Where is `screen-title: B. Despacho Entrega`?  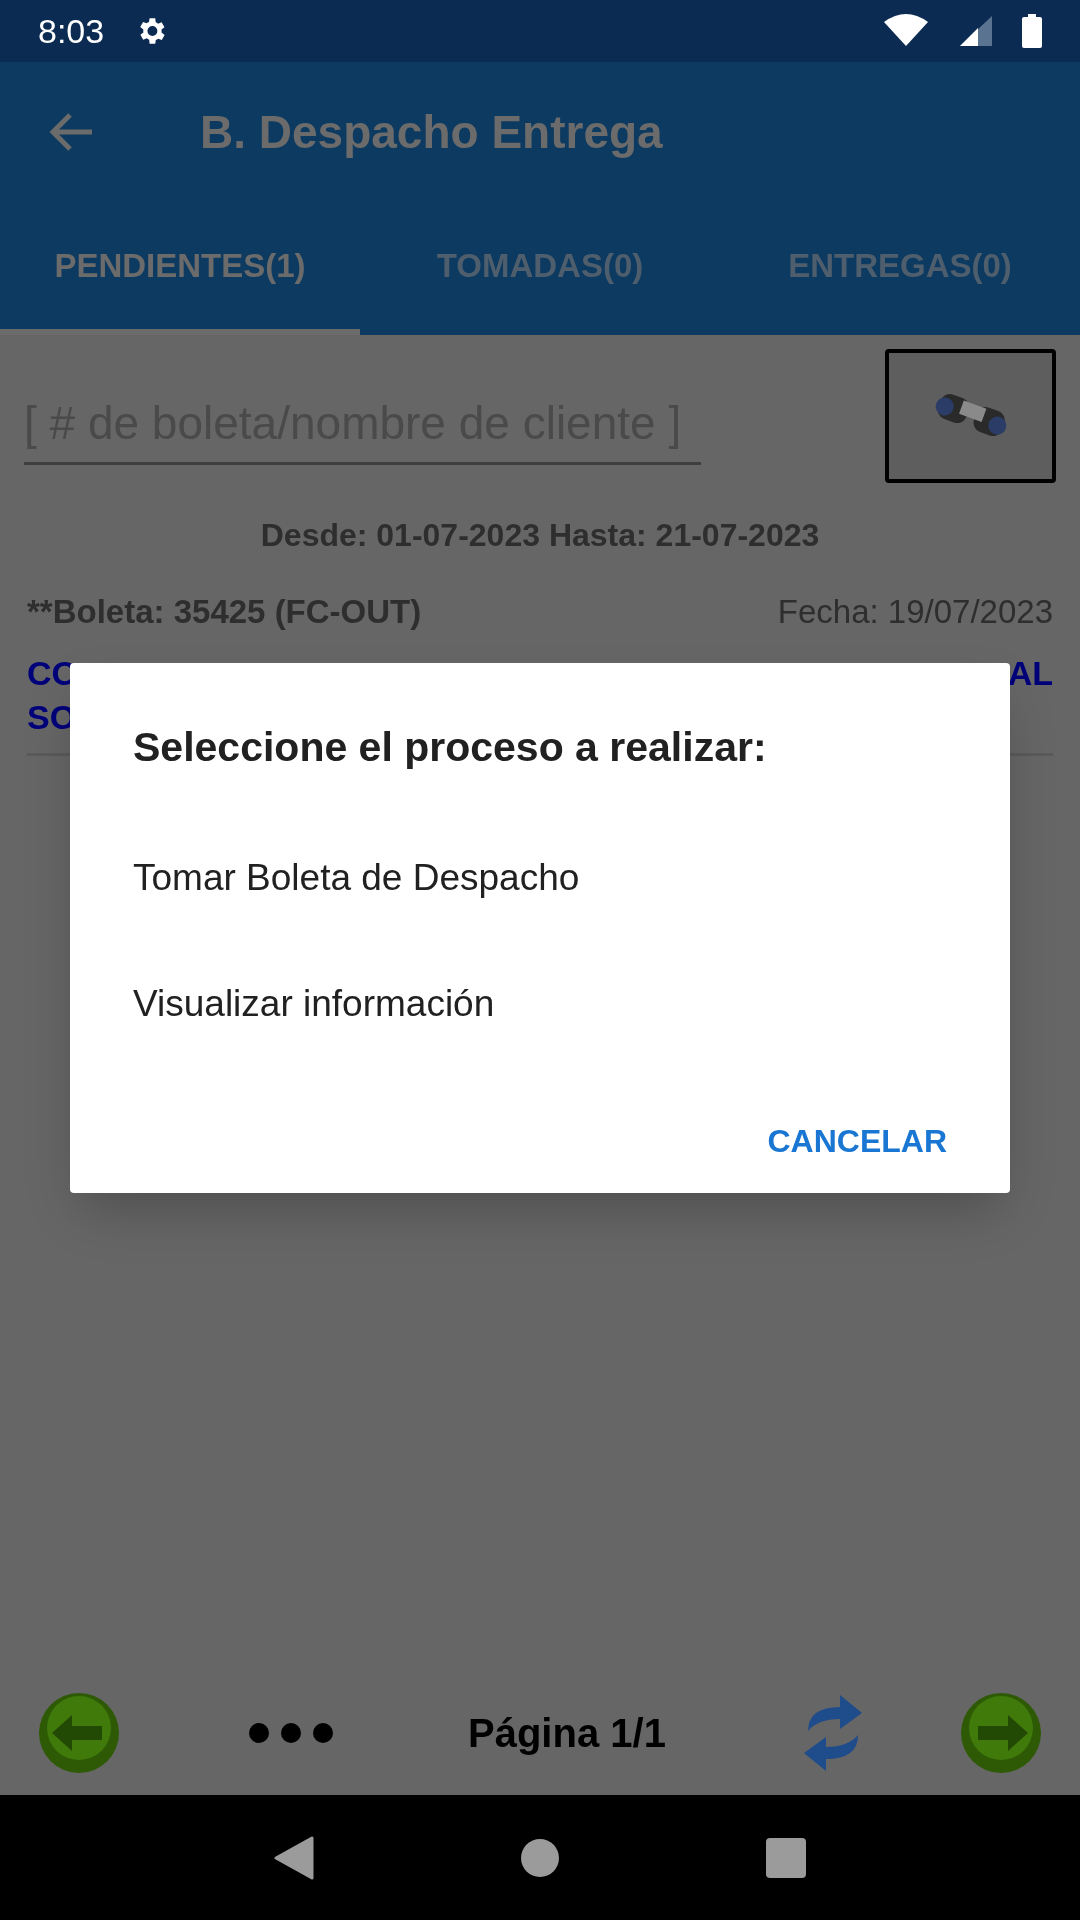
screen-title: B. Despacho Entrega is located at coordinates (431, 132).